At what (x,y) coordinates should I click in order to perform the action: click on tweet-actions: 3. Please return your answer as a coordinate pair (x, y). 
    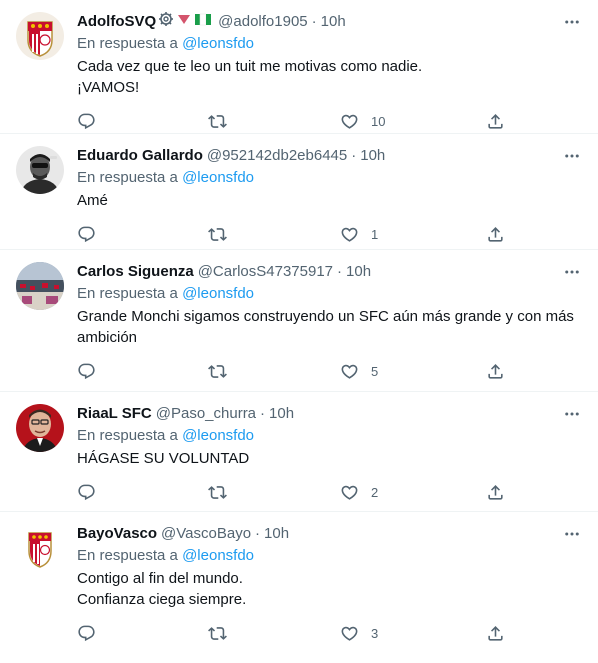
    Looking at the image, I should click on (329, 636).